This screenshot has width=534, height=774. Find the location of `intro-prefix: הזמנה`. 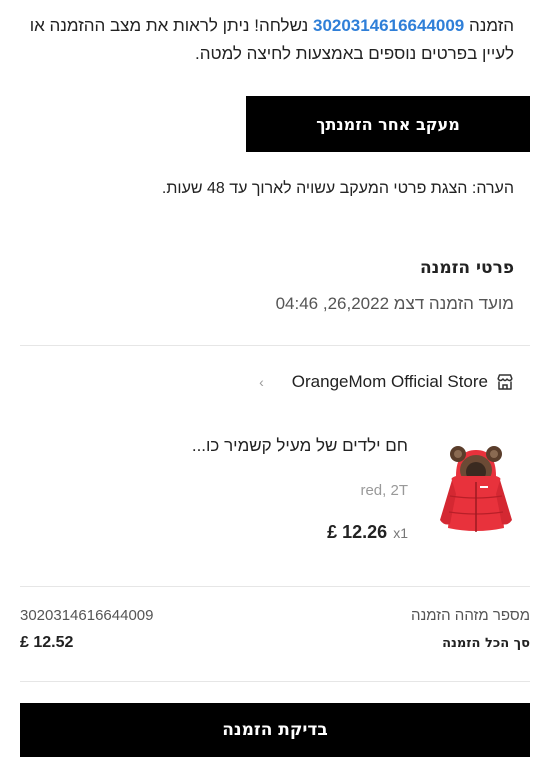

intro-prefix: הזמנה is located at coordinates (489, 25).